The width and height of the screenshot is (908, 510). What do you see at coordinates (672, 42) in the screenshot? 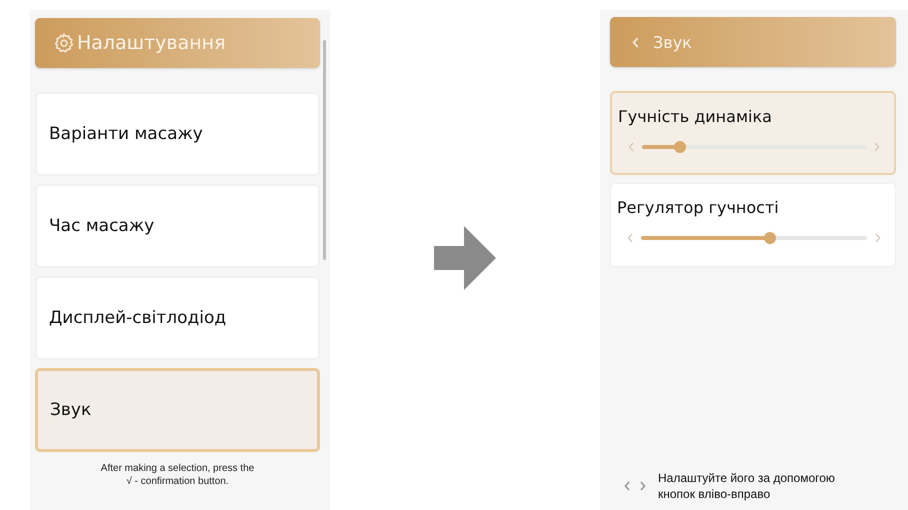
I see `screen-title: Звук` at bounding box center [672, 42].